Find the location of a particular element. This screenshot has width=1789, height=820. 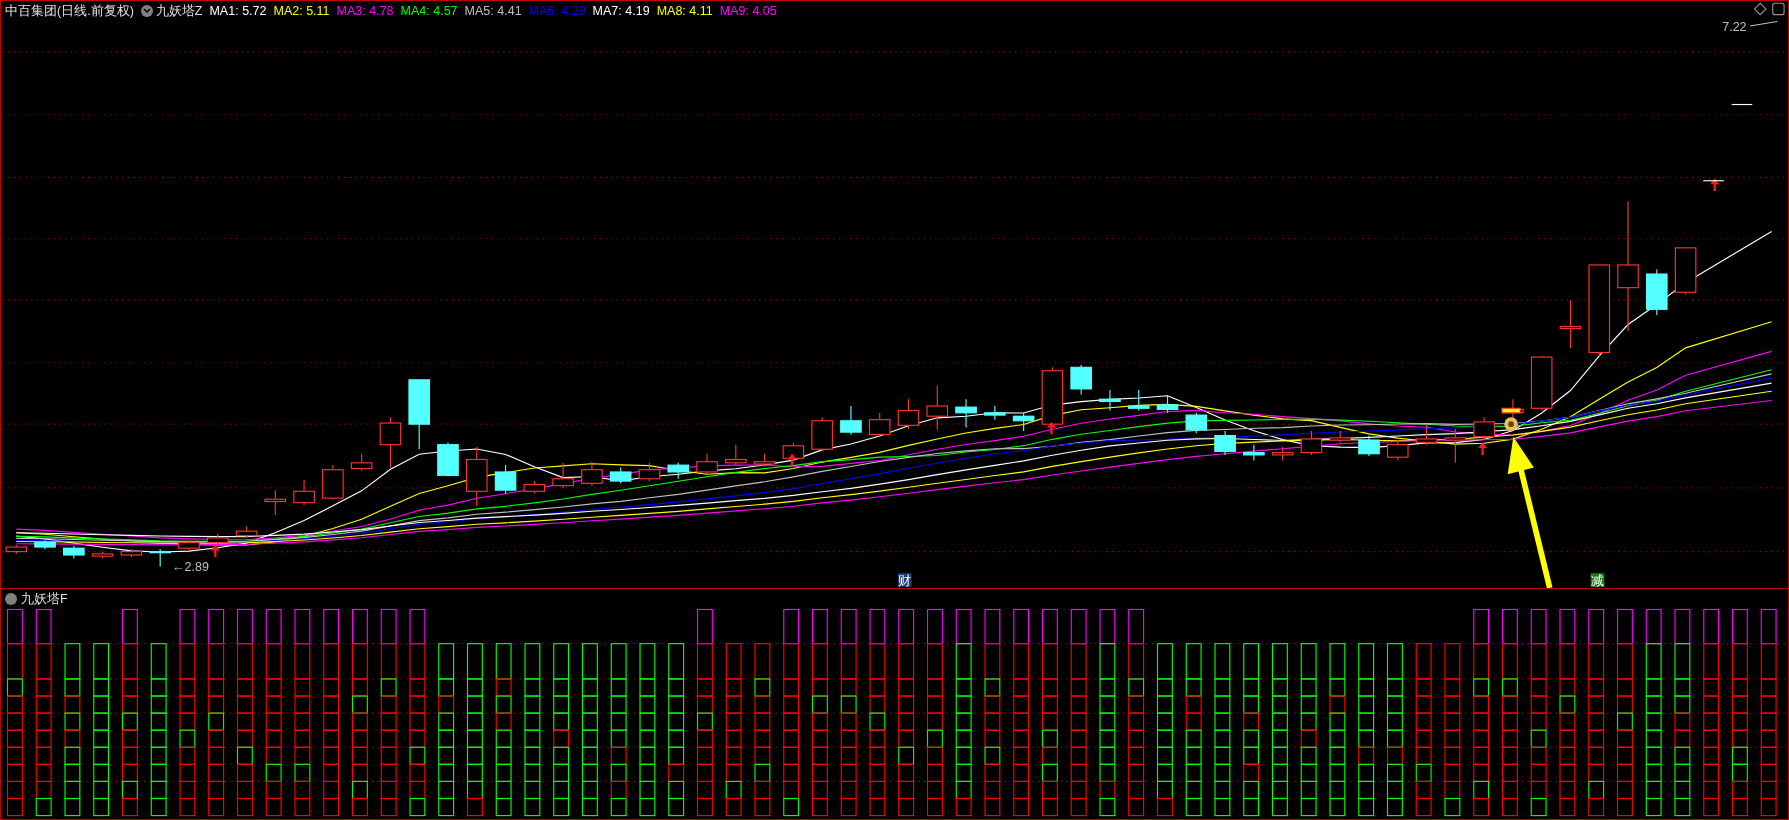

moving-average-reading: MA2: 5.11 is located at coordinates (301, 11).